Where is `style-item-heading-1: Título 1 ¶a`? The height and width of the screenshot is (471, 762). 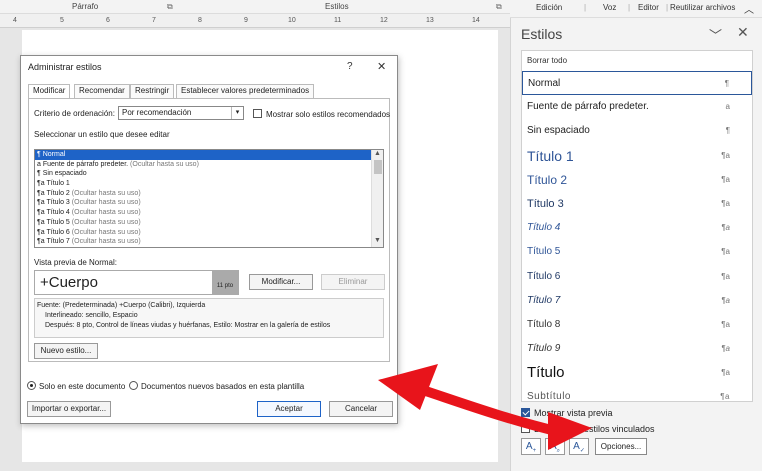 style-item-heading-1: Título 1 ¶a is located at coordinates (637, 156).